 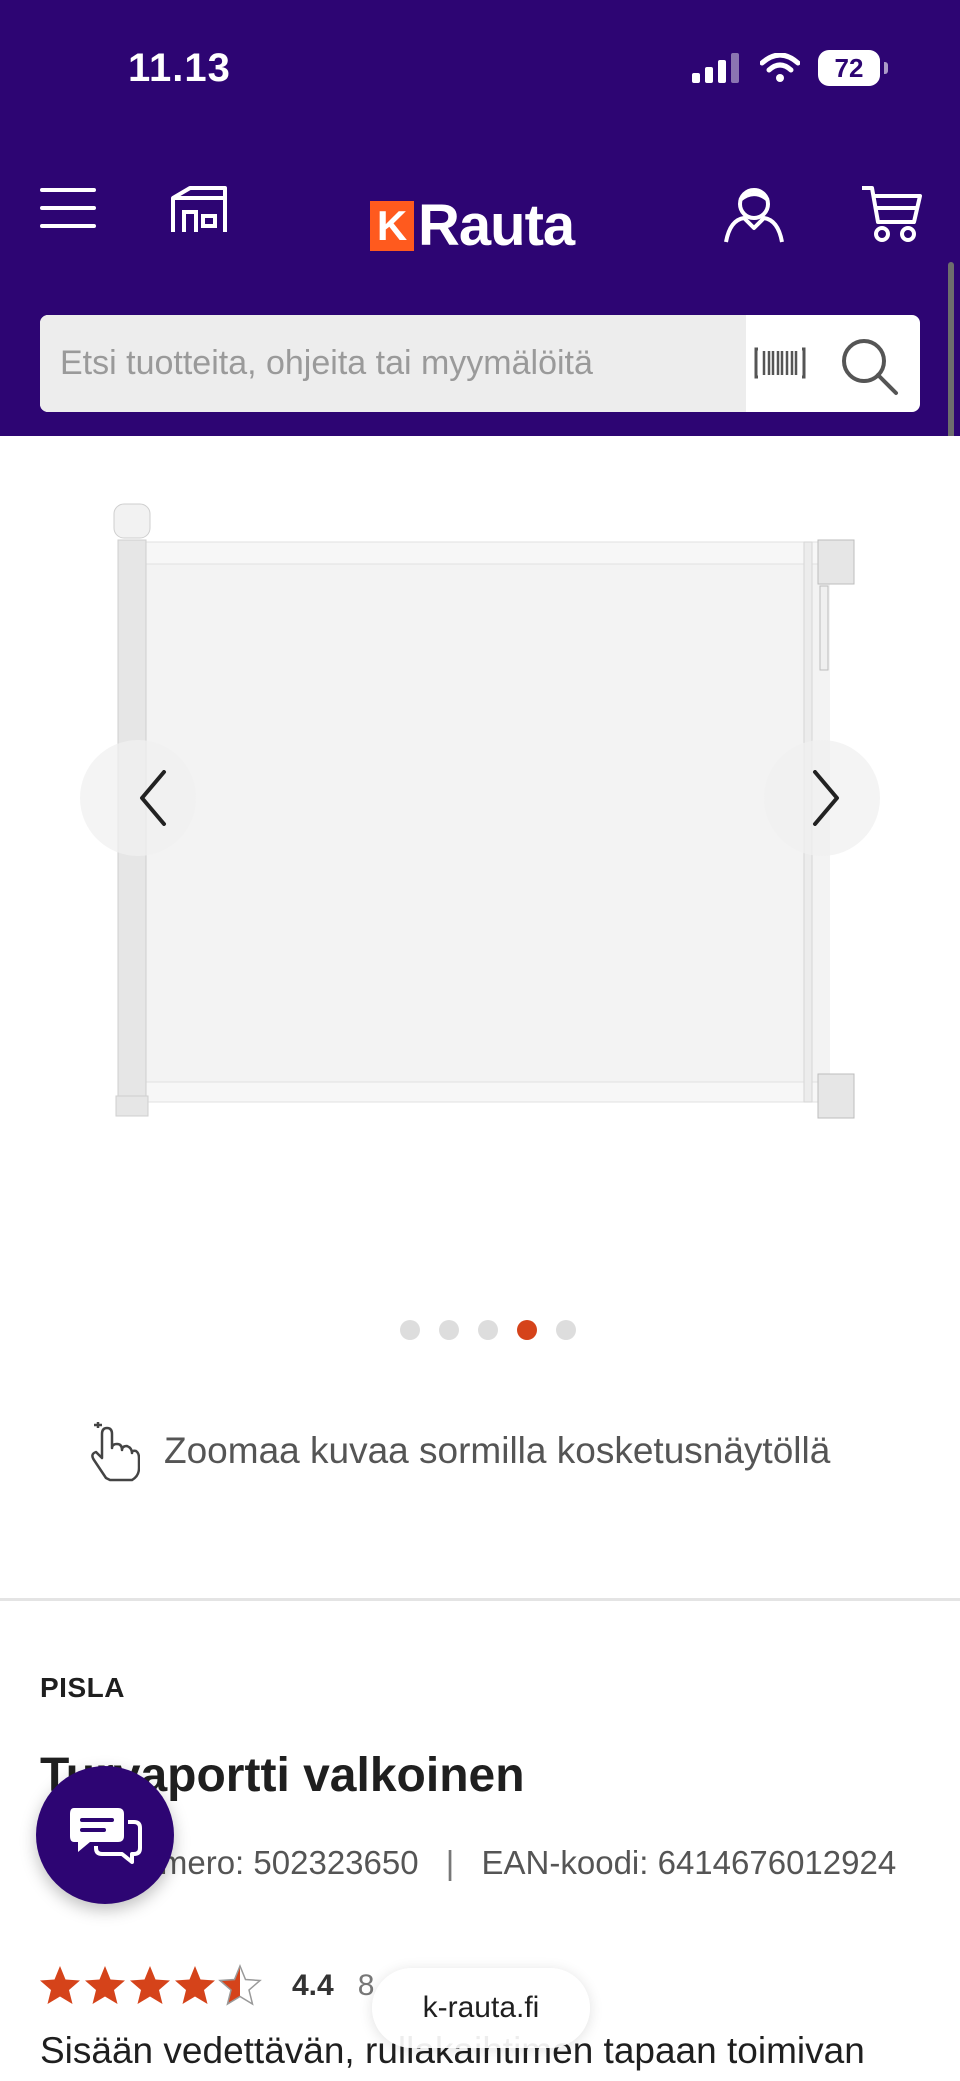 I want to click on search-icon, so click(x=870, y=367).